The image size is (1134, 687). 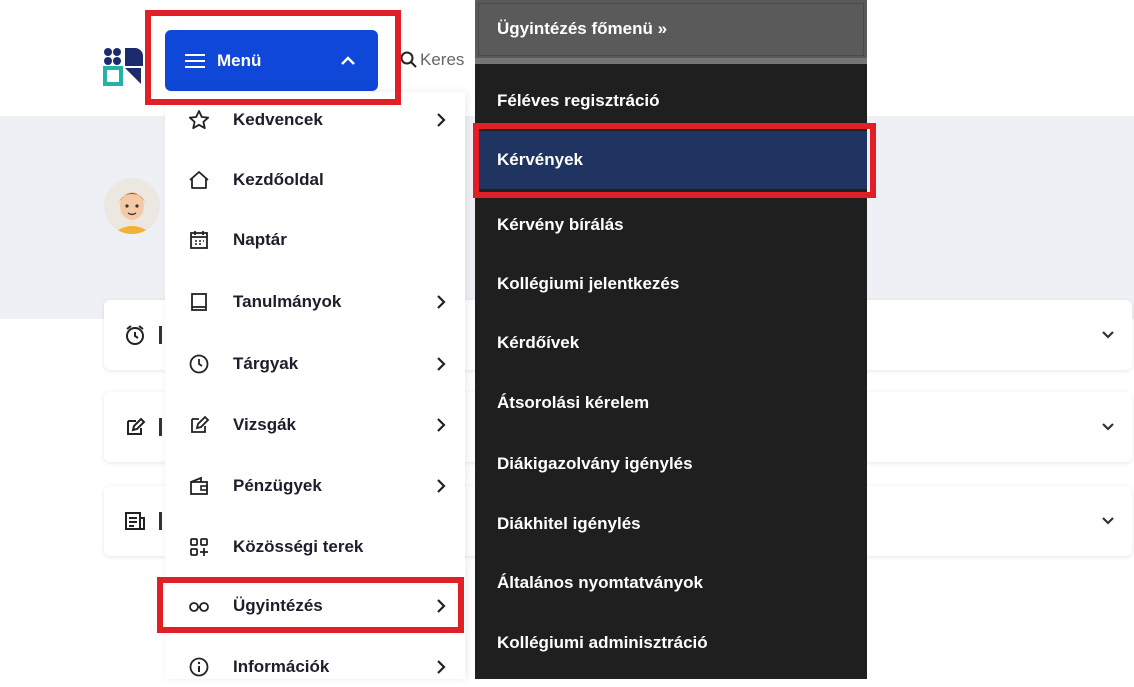 I want to click on info-icon, so click(x=199, y=667).